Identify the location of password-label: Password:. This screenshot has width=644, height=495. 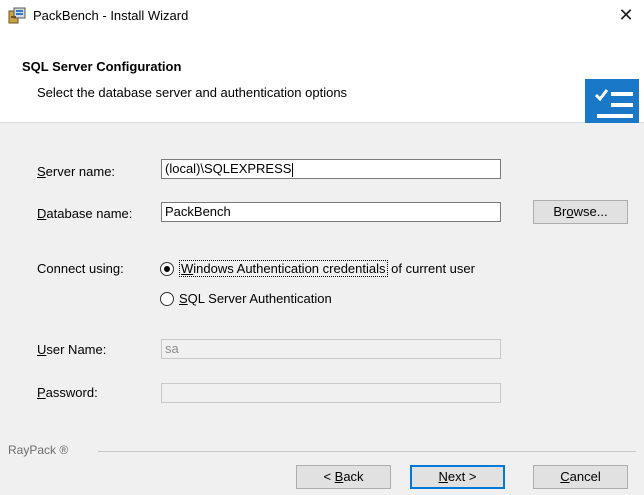
(67, 392).